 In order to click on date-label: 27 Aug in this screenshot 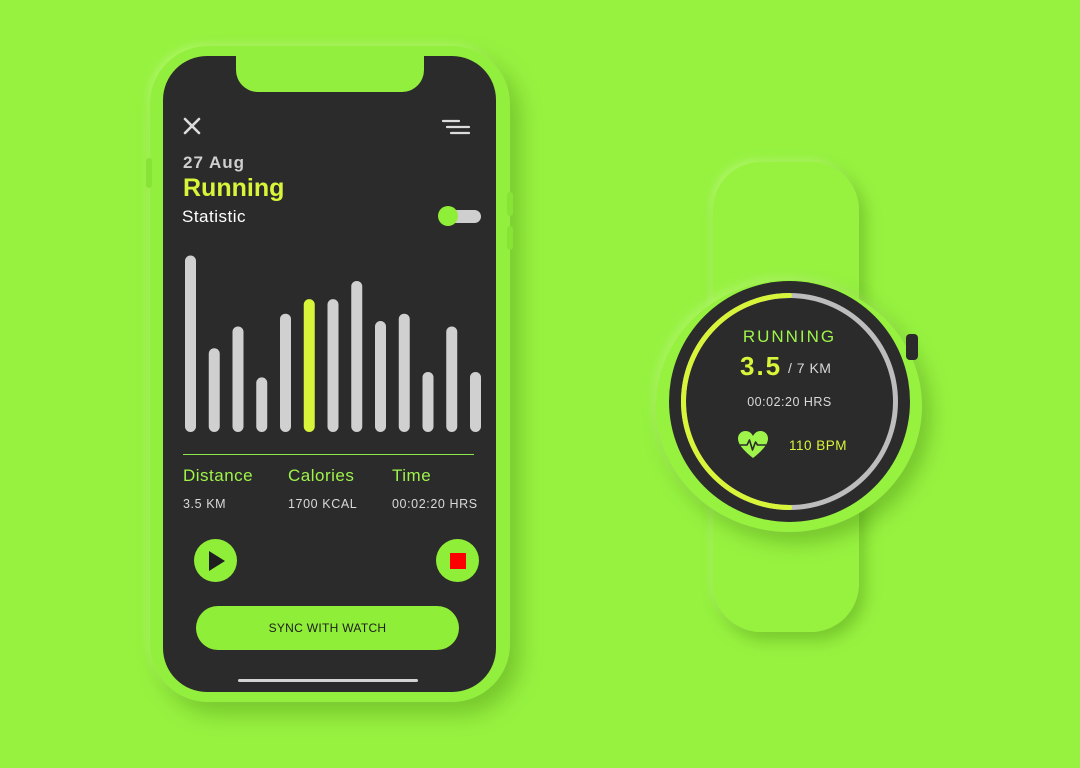, I will do `click(214, 162)`.